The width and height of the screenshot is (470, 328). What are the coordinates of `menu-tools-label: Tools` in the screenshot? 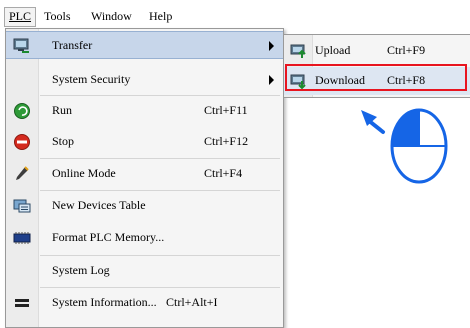 It's located at (57, 16).